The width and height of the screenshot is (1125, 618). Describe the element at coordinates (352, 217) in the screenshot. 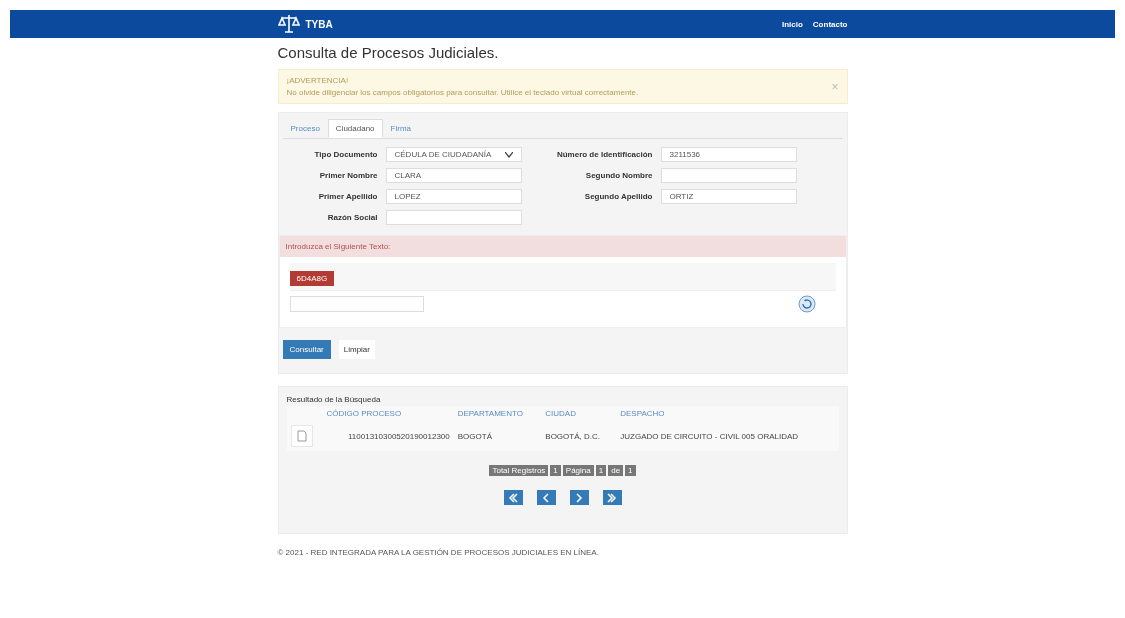

I see `field-label: Razón Social` at that location.